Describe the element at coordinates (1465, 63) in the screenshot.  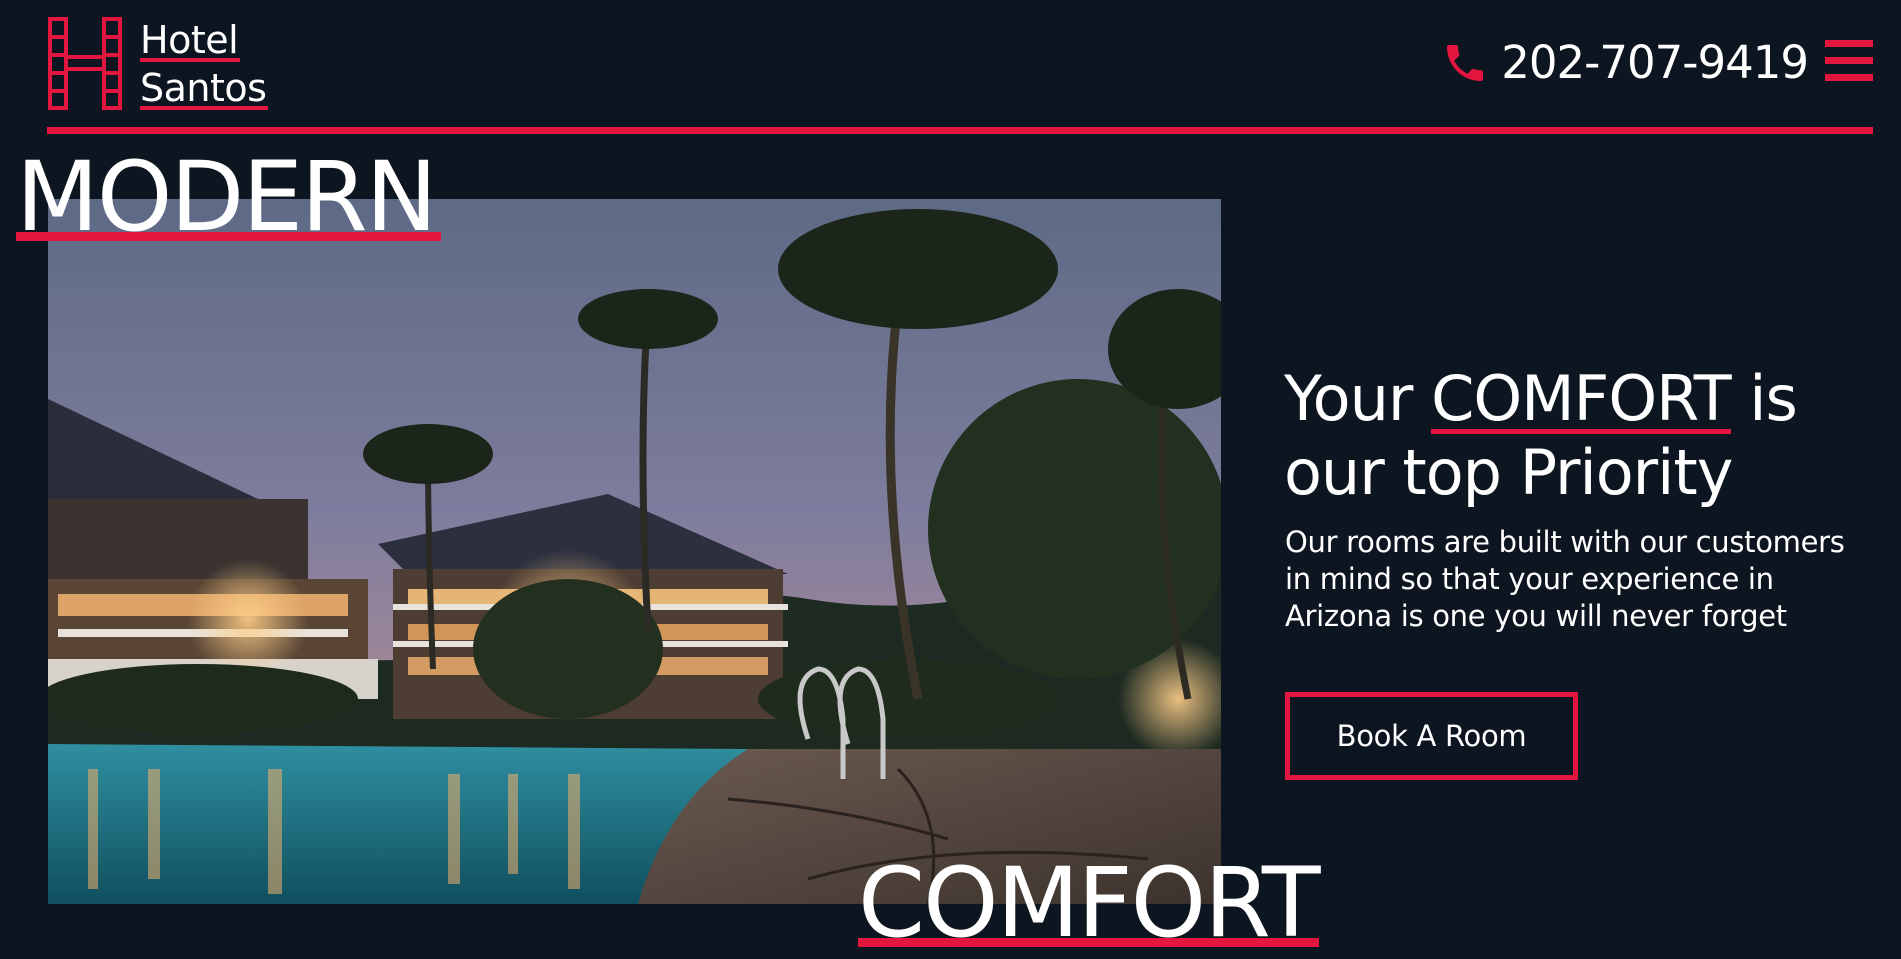
I see `phone-icon` at that location.